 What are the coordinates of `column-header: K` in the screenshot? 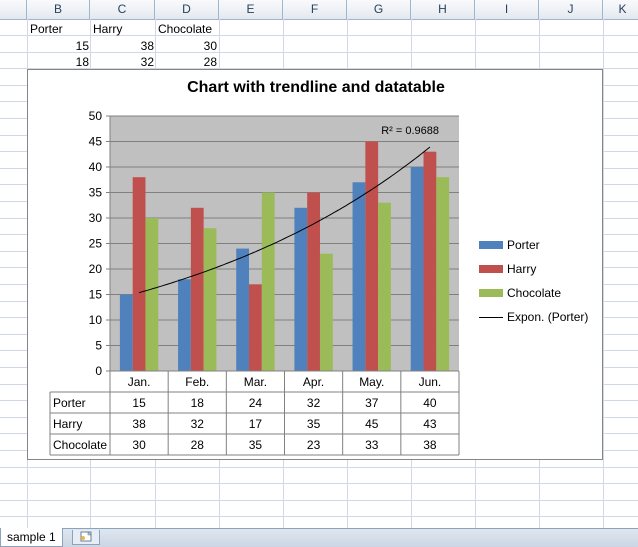 It's located at (620, 9).